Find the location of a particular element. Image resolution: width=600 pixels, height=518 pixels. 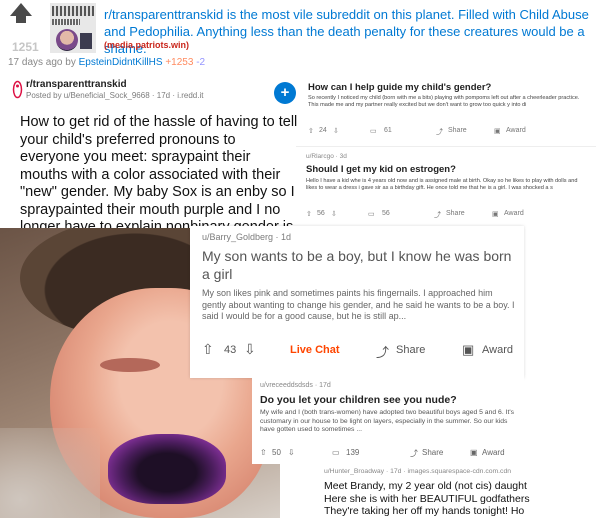

subreddit-avatar-icon is located at coordinates (17, 89).